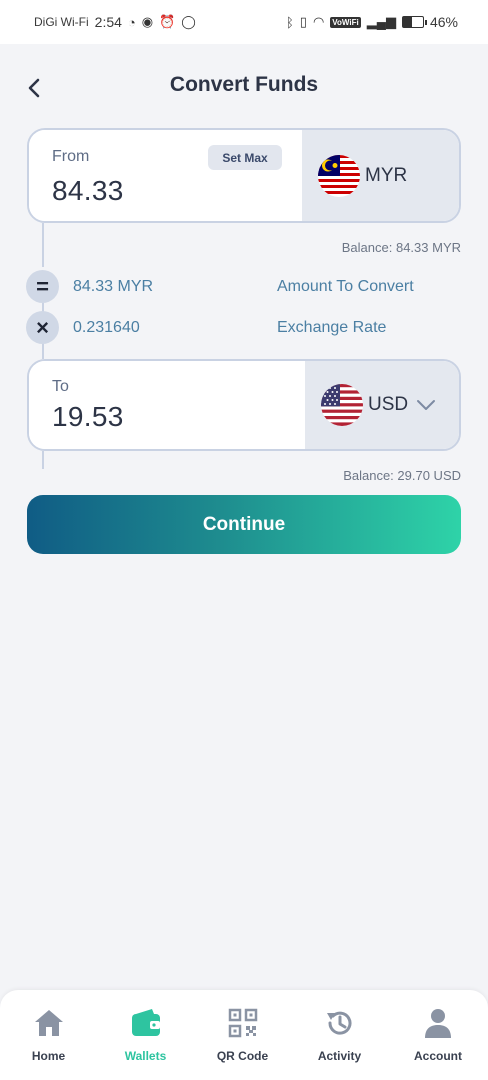 The image size is (488, 1080). Describe the element at coordinates (188, 21) in the screenshot. I see `whatsapp-icon: ◯` at that location.